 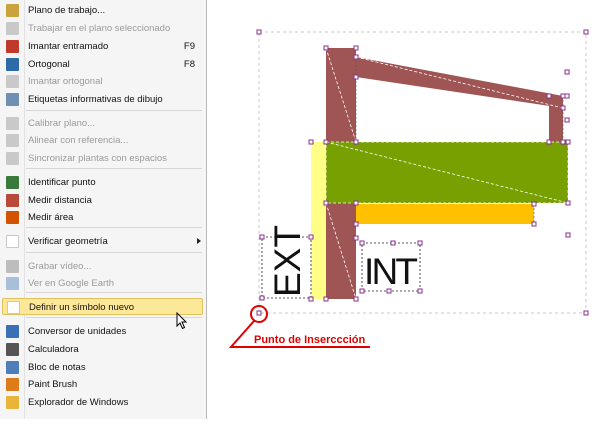 I want to click on pencil-icon, so click(x=12, y=10).